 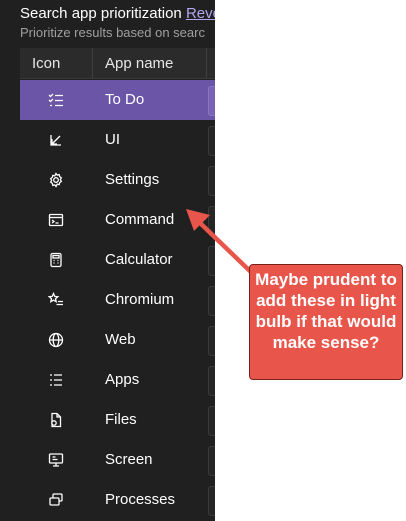 I want to click on file-icon, so click(x=56, y=420).